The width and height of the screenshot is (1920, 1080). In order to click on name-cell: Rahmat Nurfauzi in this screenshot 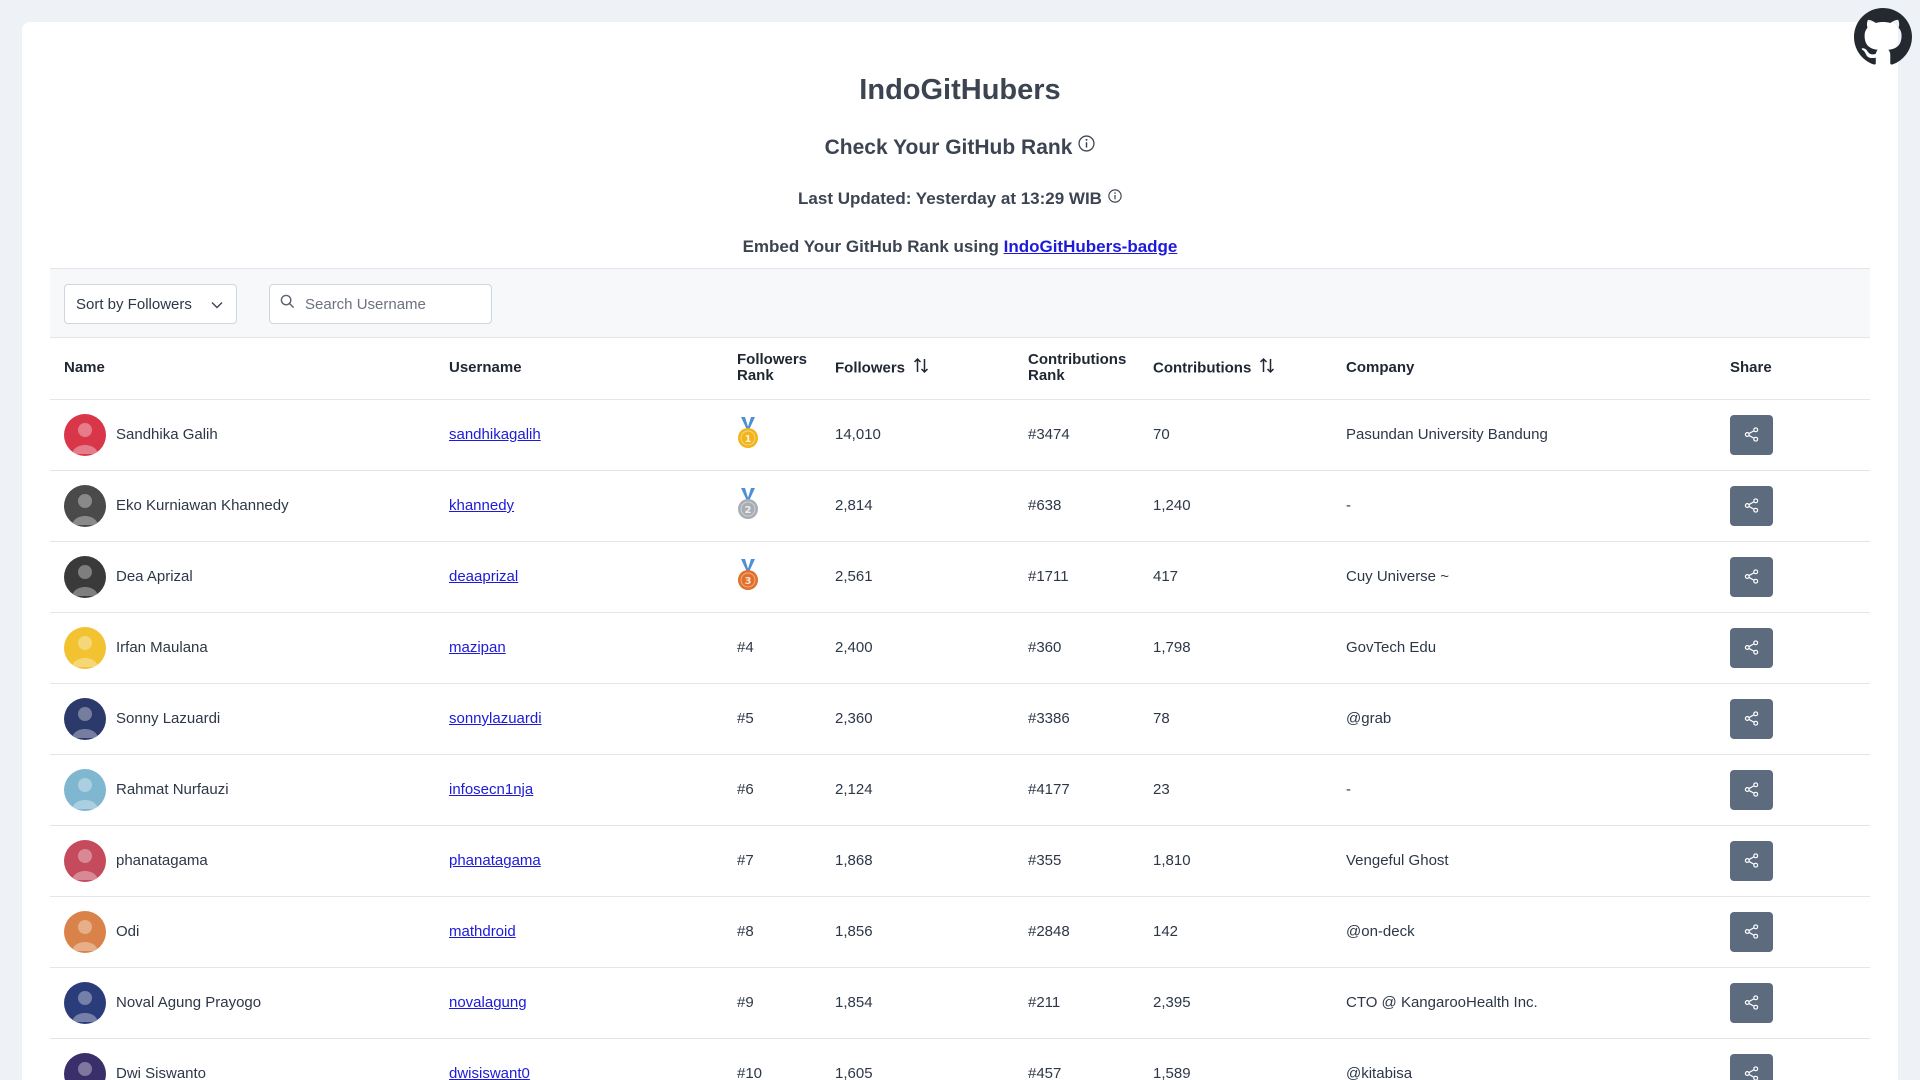, I will do `click(242, 790)`.